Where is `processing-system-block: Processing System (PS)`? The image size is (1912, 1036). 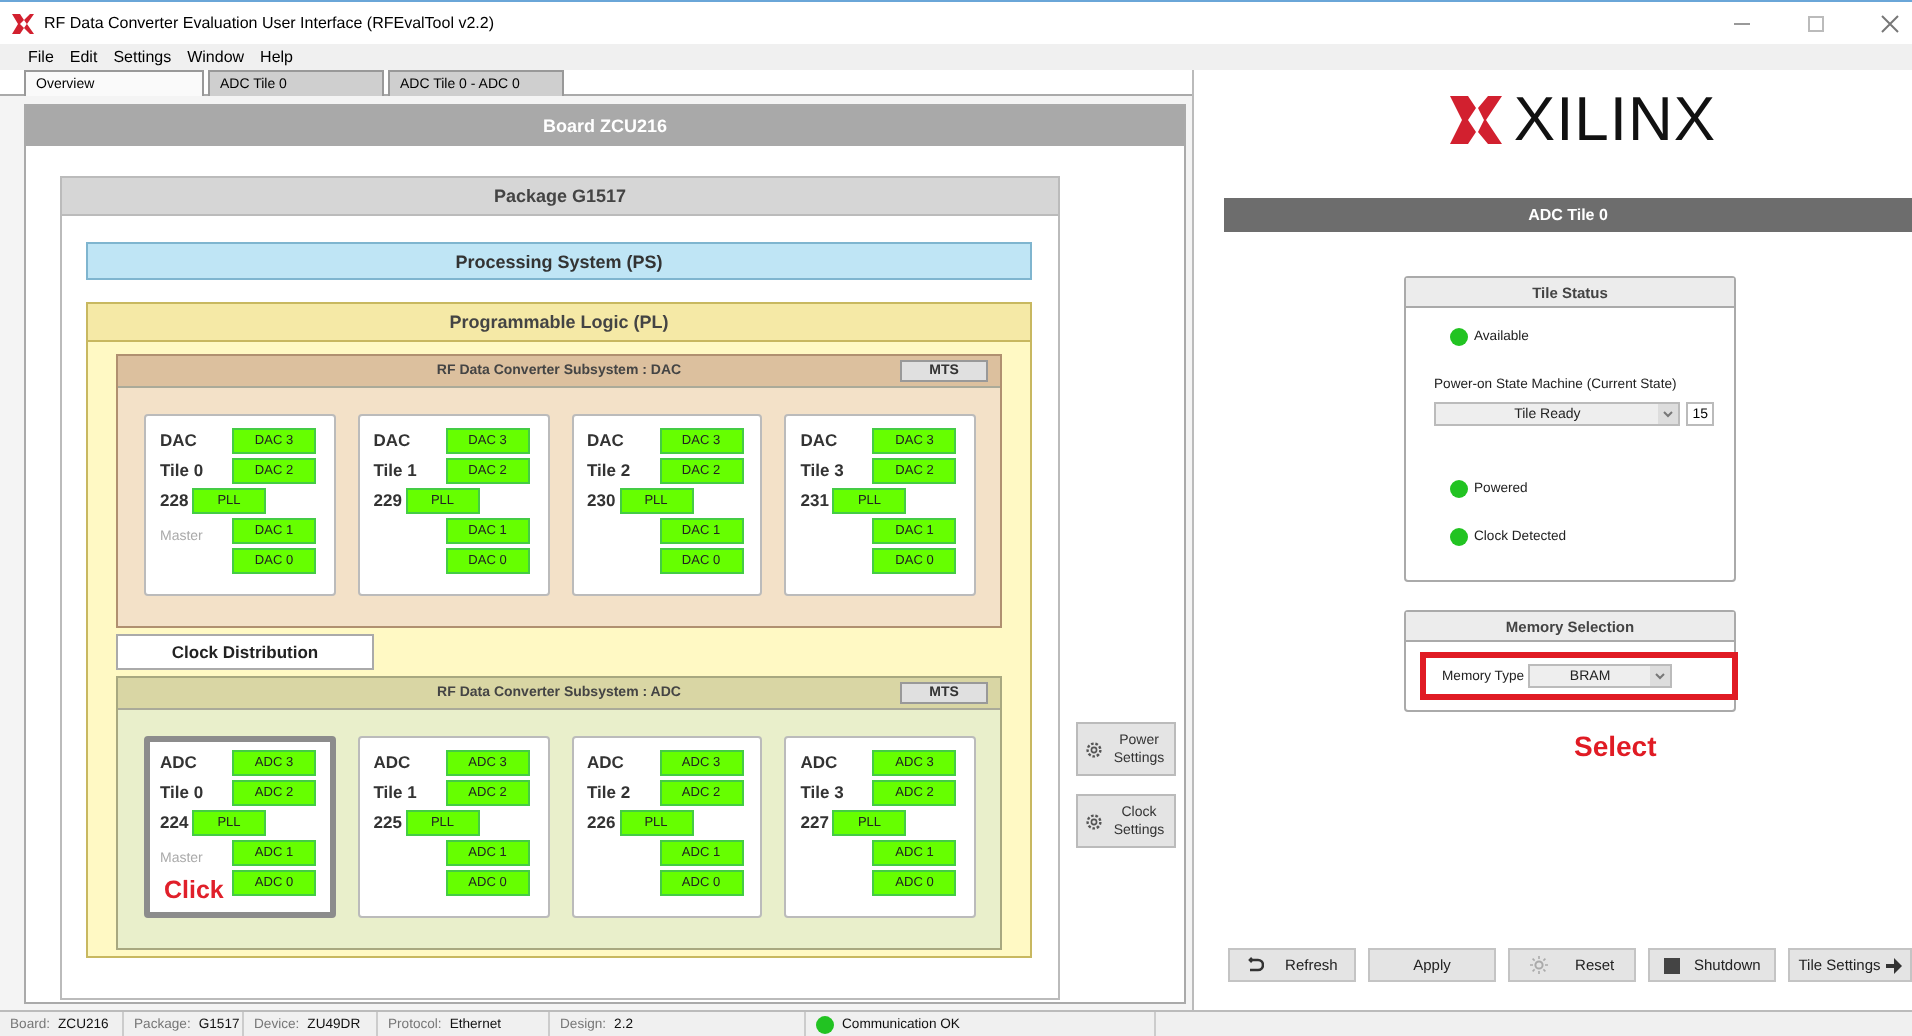 processing-system-block: Processing System (PS) is located at coordinates (559, 261).